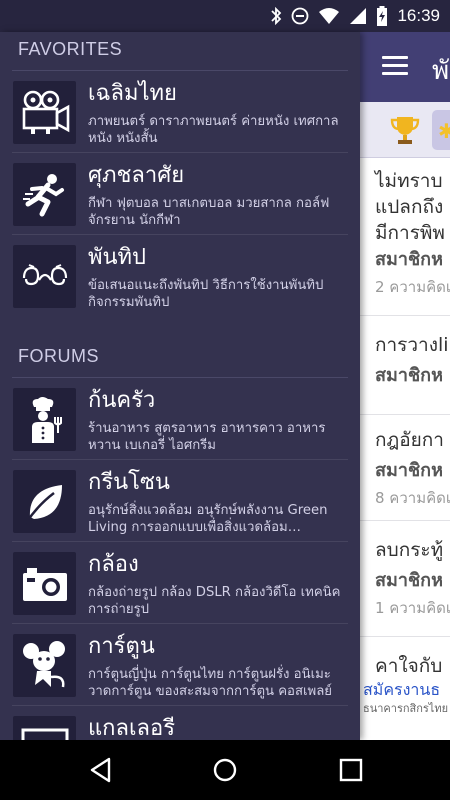 This screenshot has height=800, width=450. I want to click on drawer-item-title: ก้นครัว, so click(122, 400).